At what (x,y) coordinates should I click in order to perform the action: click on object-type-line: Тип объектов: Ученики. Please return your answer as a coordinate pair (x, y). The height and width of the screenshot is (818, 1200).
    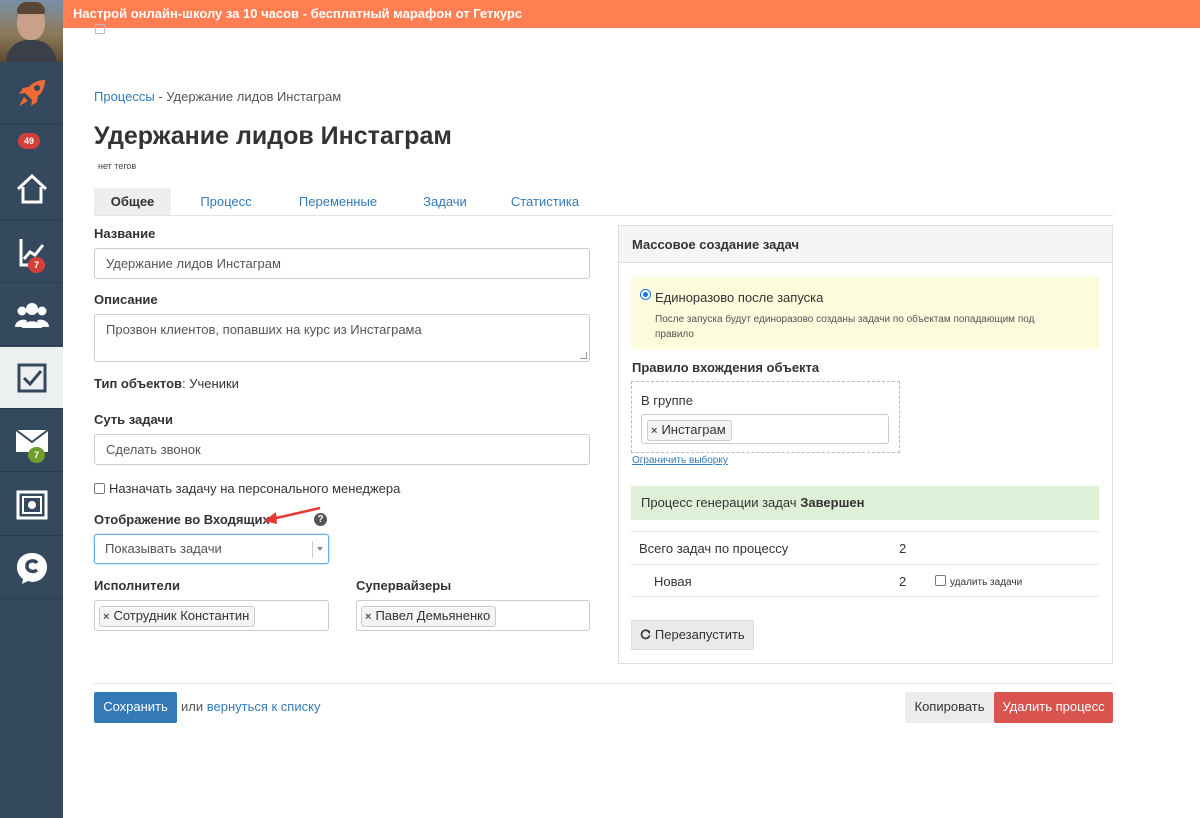
    Looking at the image, I should click on (166, 383).